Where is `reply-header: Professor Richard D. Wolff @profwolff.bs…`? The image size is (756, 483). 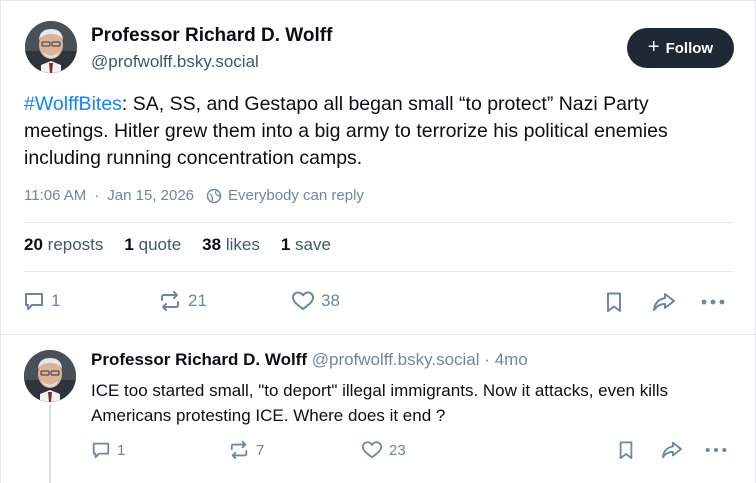
reply-header: Professor Richard D. Wolff @profwolff.bs… is located at coordinates (309, 360).